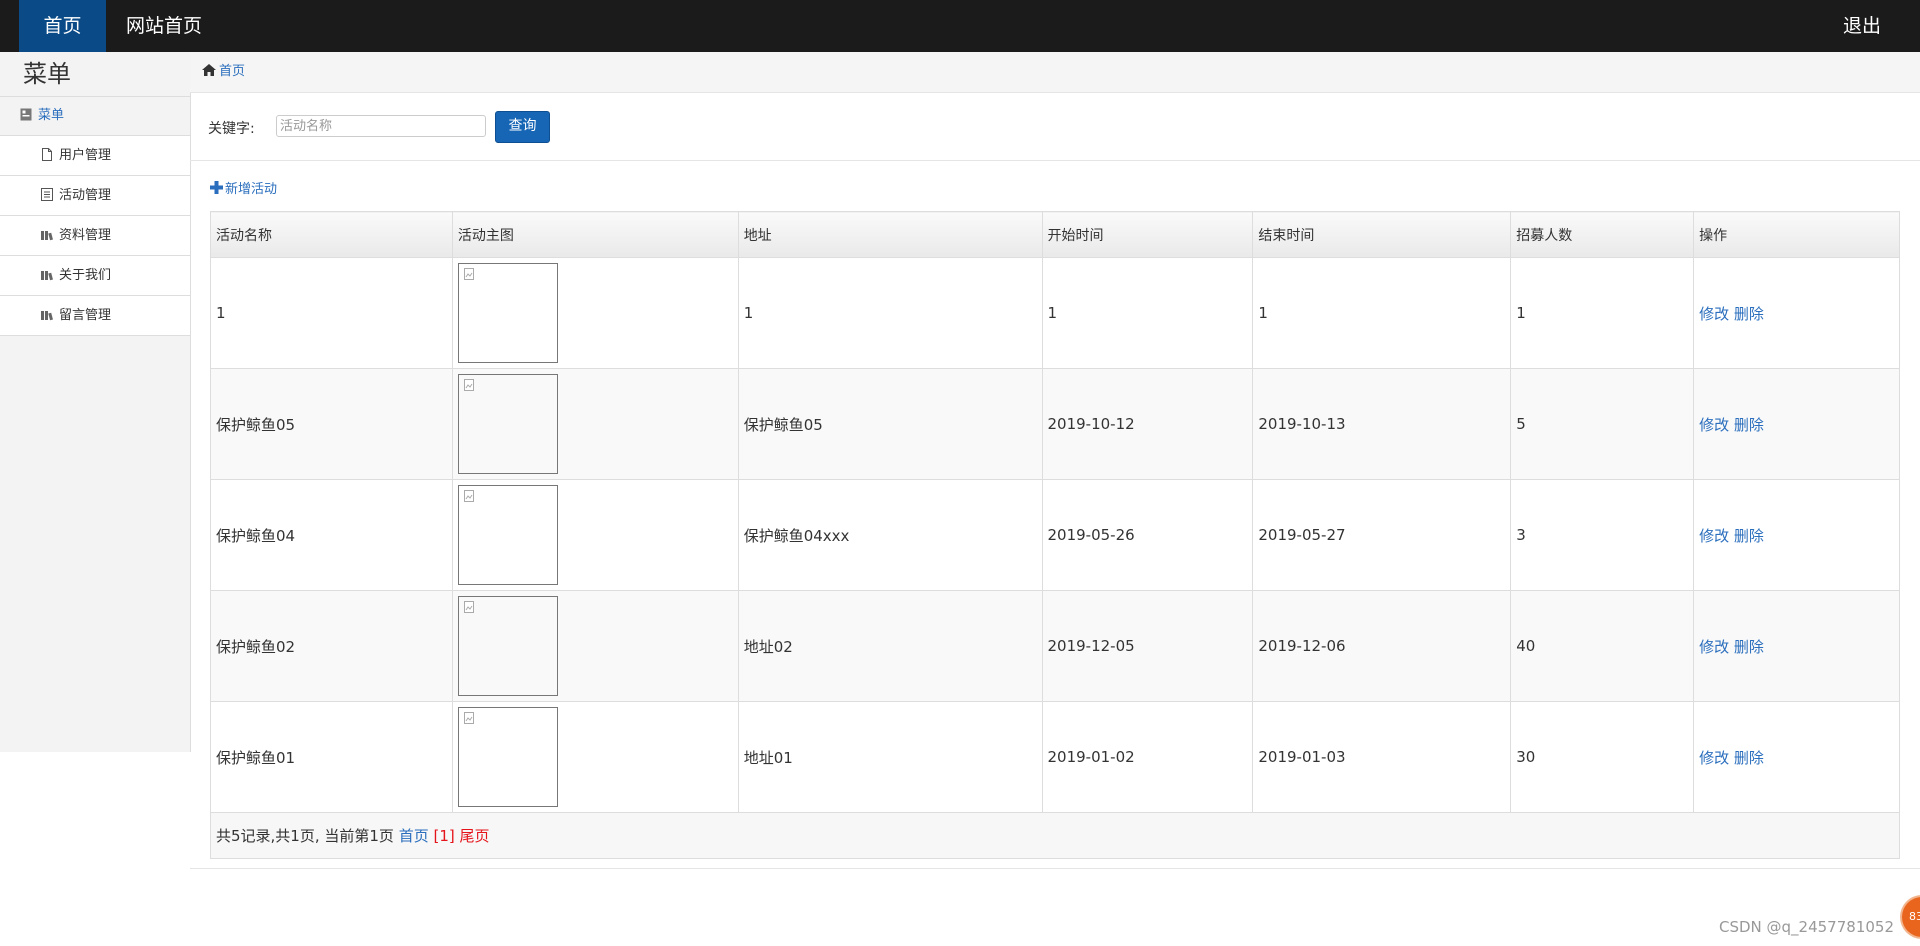 The width and height of the screenshot is (1920, 946). Describe the element at coordinates (95, 74) in the screenshot. I see `sidebar-title: 菜单` at that location.